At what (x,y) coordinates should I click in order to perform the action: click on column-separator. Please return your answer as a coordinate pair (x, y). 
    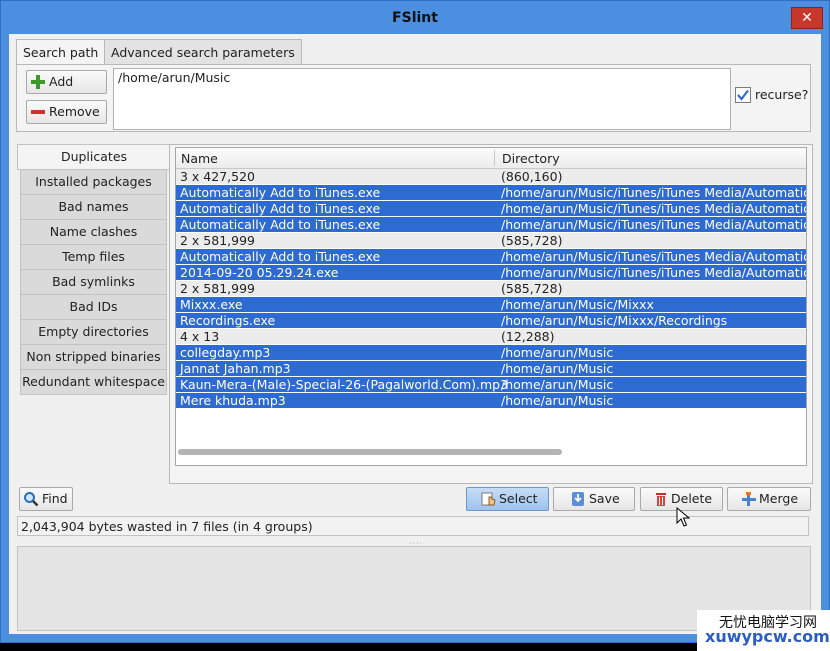
    Looking at the image, I should click on (494, 158).